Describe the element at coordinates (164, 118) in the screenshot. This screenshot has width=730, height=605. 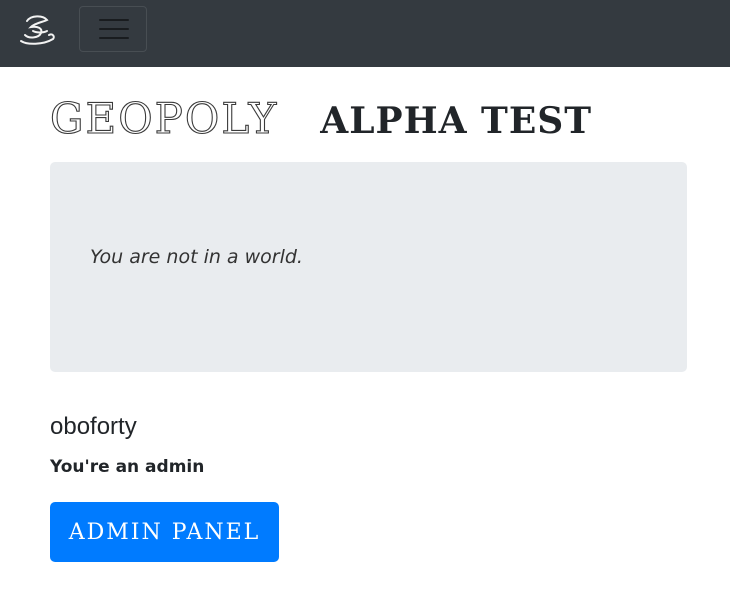
I see `app-title: GEOPOLY` at that location.